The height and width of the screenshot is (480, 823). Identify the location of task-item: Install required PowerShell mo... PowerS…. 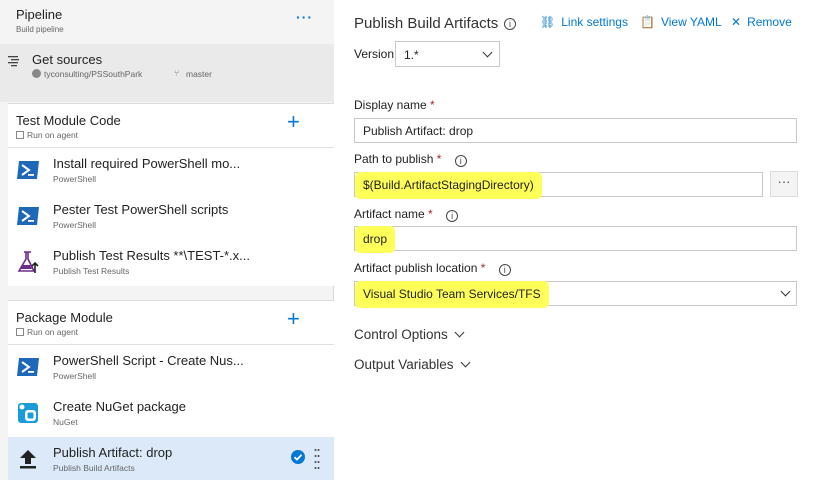
(171, 171).